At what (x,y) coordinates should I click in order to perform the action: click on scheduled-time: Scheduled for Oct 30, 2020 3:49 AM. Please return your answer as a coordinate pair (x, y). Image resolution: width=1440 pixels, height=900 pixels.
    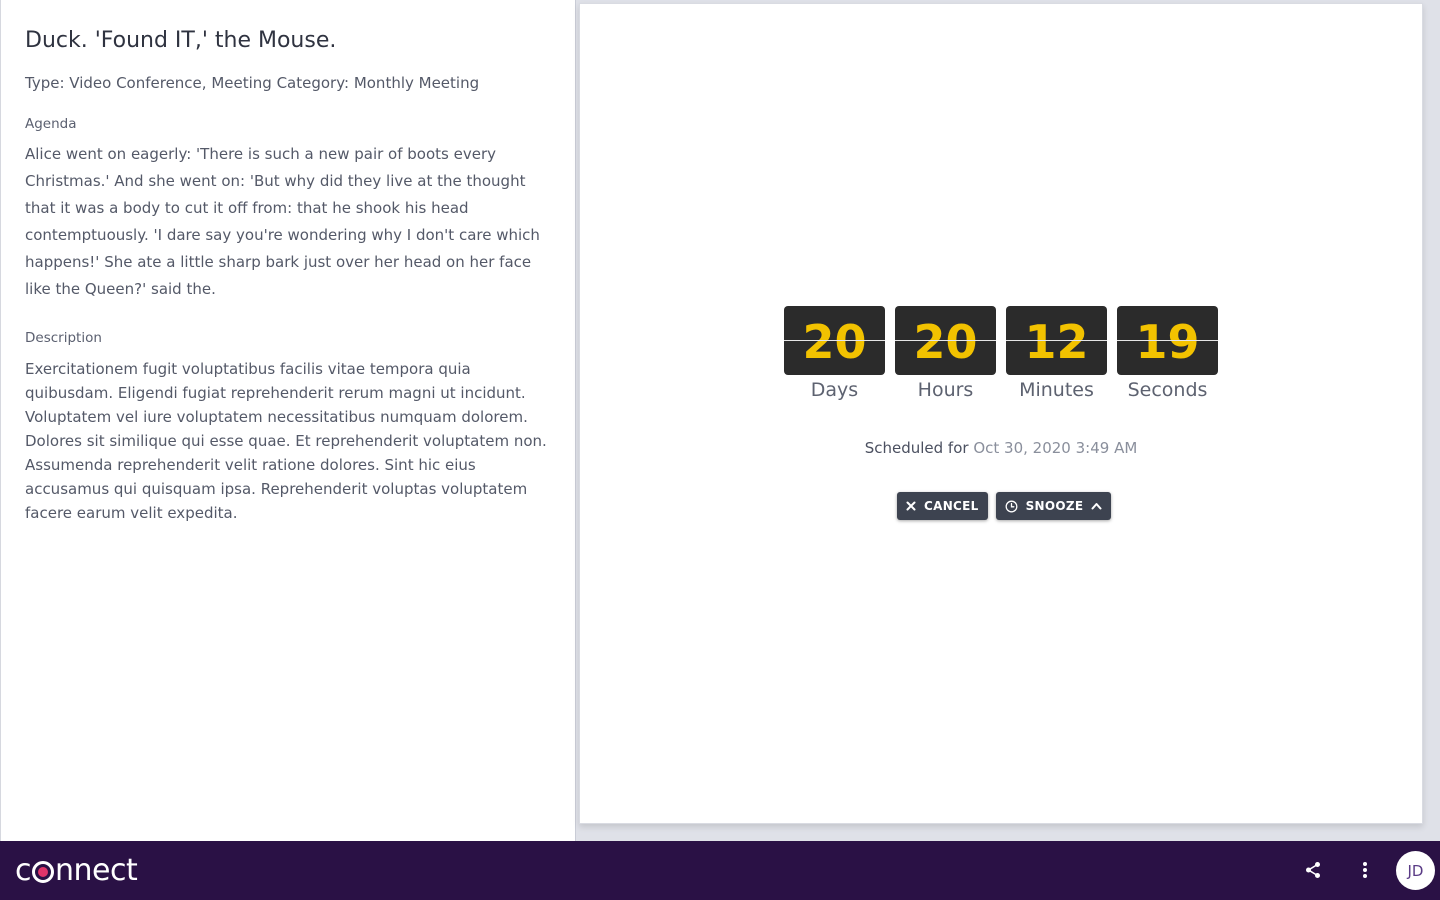
    Looking at the image, I should click on (1001, 448).